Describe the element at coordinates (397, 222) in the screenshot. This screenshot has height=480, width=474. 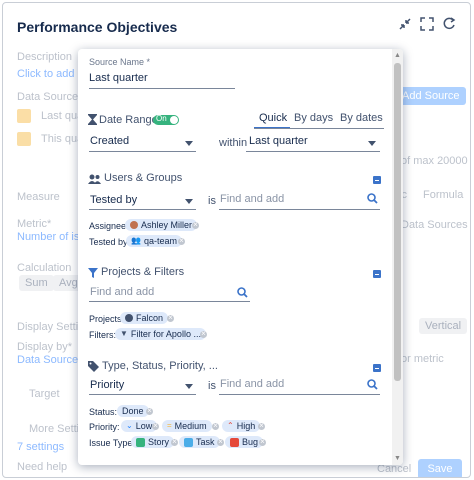
I see `scroll-thumb` at that location.